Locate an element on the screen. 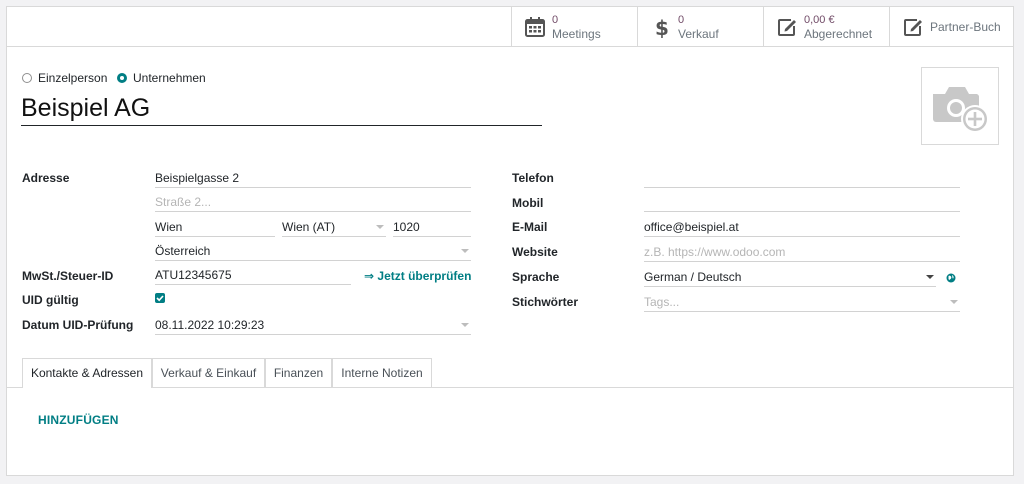 The image size is (1024, 484). website-label: Website is located at coordinates (535, 252).